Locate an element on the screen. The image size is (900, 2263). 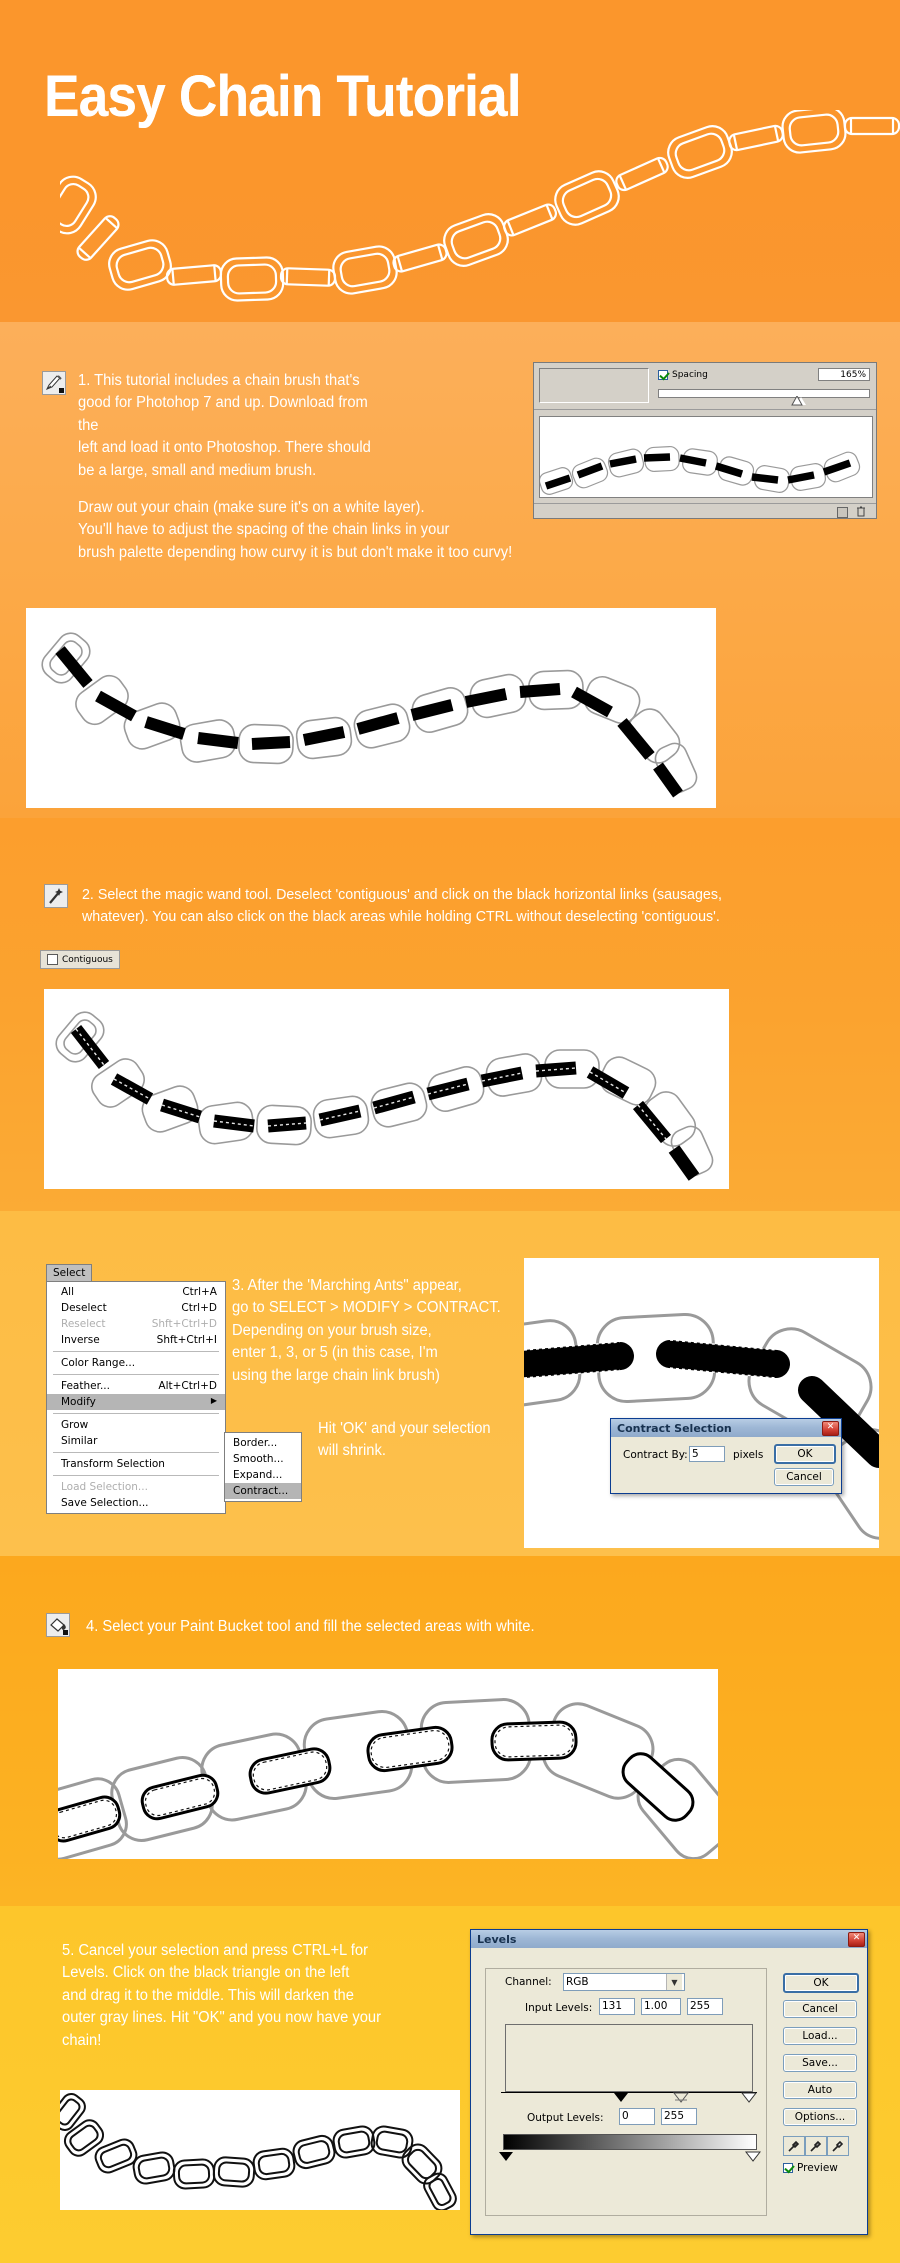
menu-item-feather: Feather... Alt+Ctrl+D is located at coordinates (136, 1386).